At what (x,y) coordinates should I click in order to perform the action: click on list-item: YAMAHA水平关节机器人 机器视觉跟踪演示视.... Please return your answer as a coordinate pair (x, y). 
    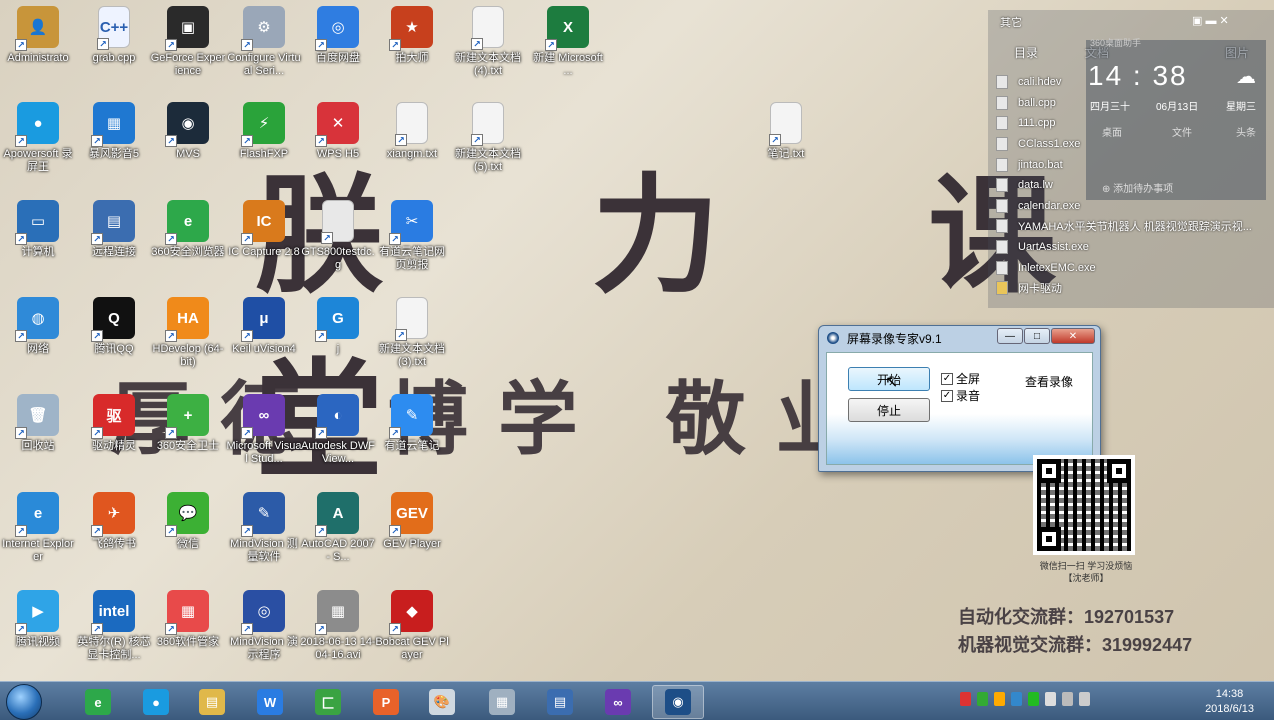
    Looking at the image, I should click on (1131, 226).